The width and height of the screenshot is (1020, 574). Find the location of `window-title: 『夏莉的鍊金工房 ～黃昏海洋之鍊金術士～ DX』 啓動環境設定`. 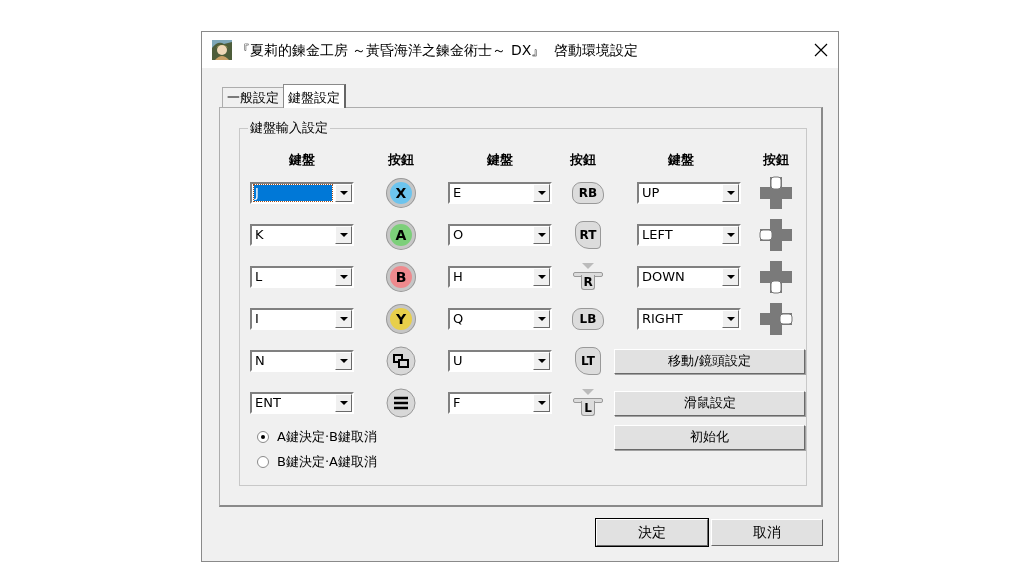

window-title: 『夏莉的鍊金工房 ～黃昏海洋之鍊金術士～ DX』 啓動環境設定 is located at coordinates (437, 50).